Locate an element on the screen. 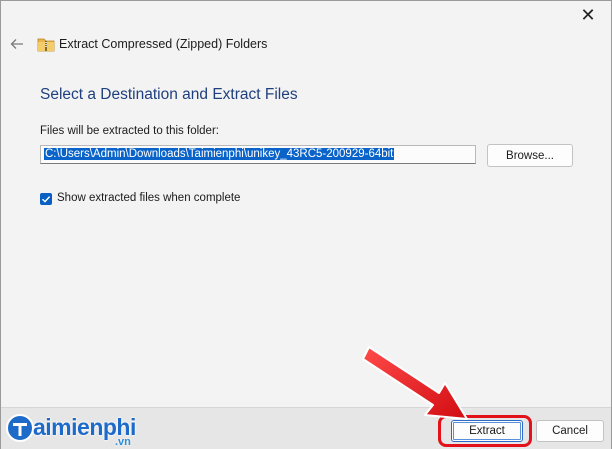  close-button: ✕ is located at coordinates (588, 15).